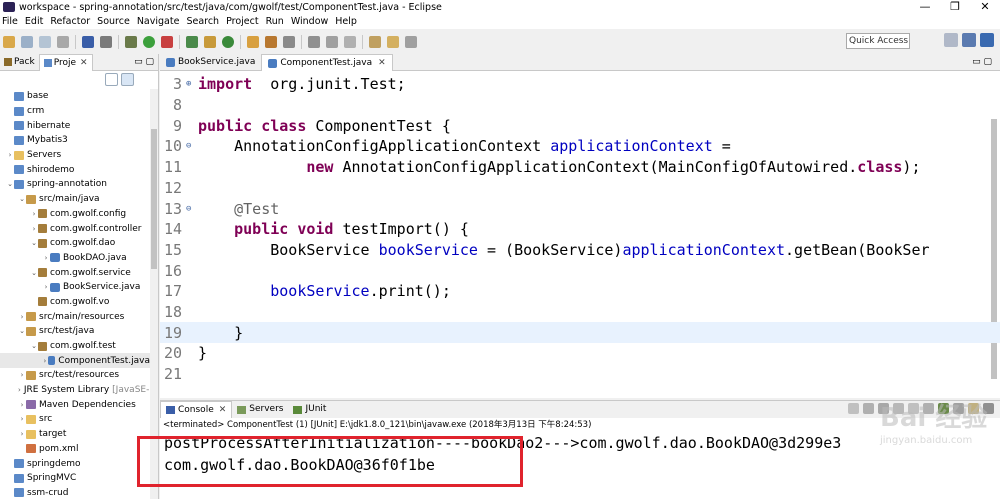 Image resolution: width=1000 pixels, height=499 pixels. Describe the element at coordinates (580, 333) in the screenshot. I see `code-line: 19 }` at that location.